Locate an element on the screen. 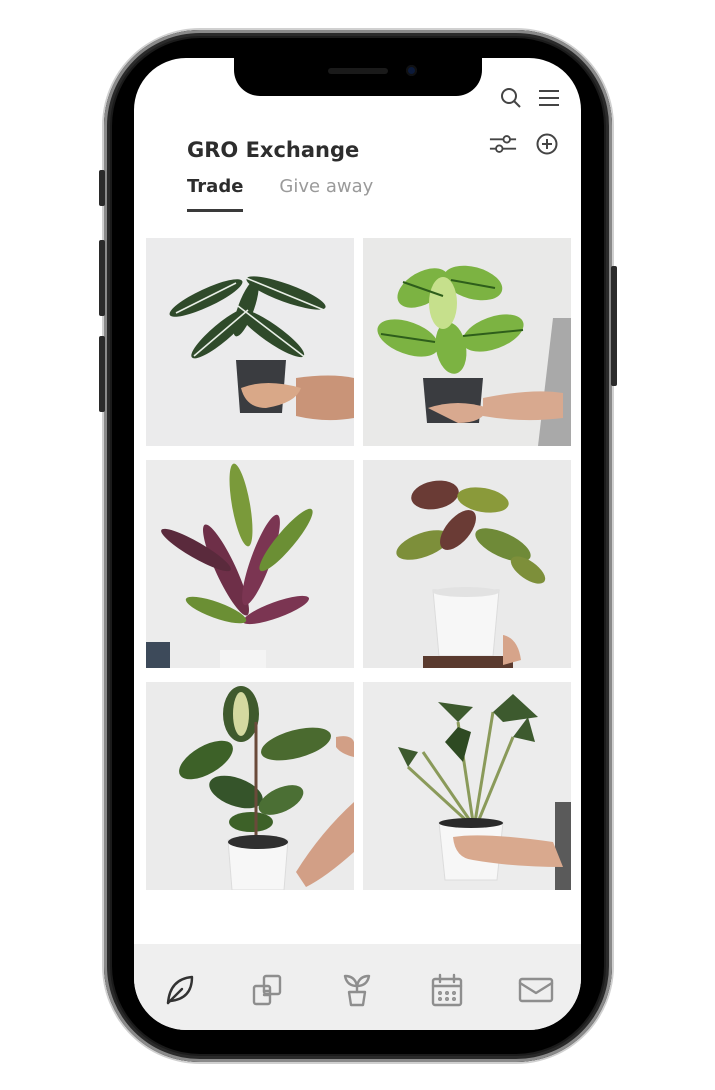  power-button is located at coordinates (614, 326).